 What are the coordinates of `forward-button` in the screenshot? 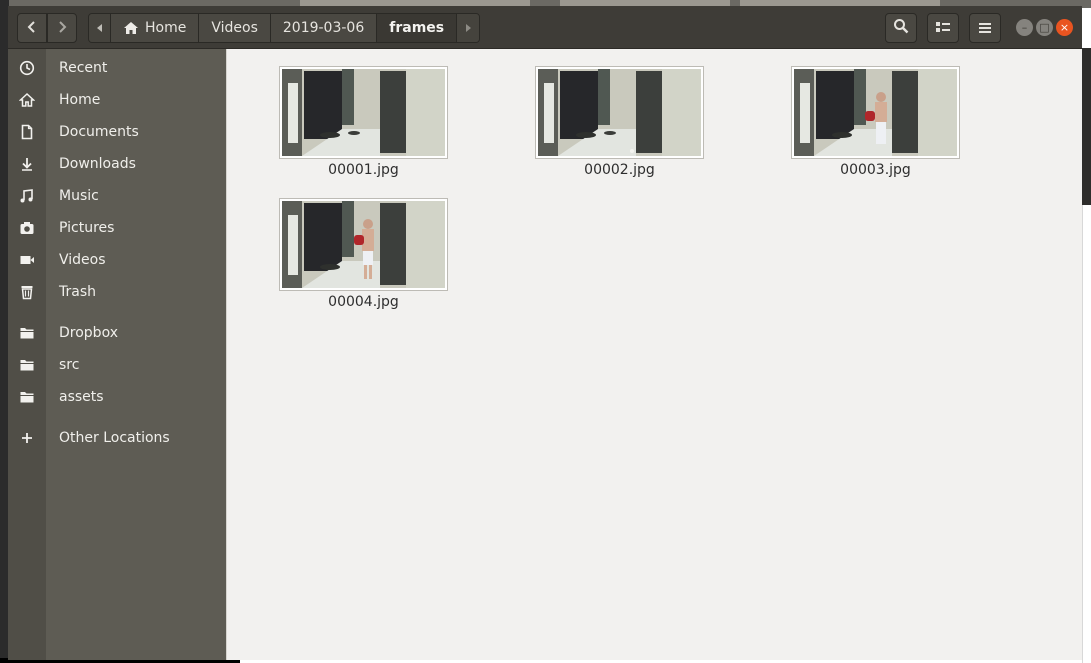 It's located at (62, 28).